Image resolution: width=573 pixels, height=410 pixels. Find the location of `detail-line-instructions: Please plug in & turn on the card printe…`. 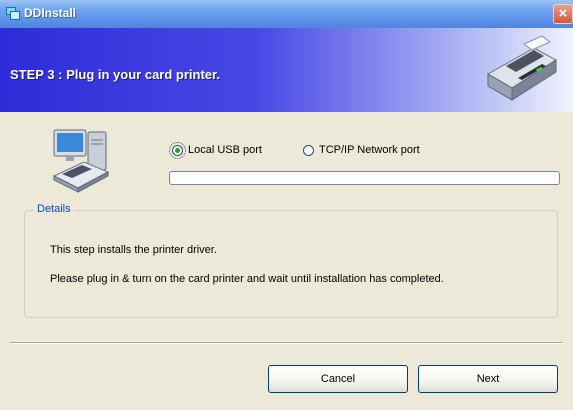

detail-line-instructions: Please plug in & turn on the card printe… is located at coordinates (247, 279).